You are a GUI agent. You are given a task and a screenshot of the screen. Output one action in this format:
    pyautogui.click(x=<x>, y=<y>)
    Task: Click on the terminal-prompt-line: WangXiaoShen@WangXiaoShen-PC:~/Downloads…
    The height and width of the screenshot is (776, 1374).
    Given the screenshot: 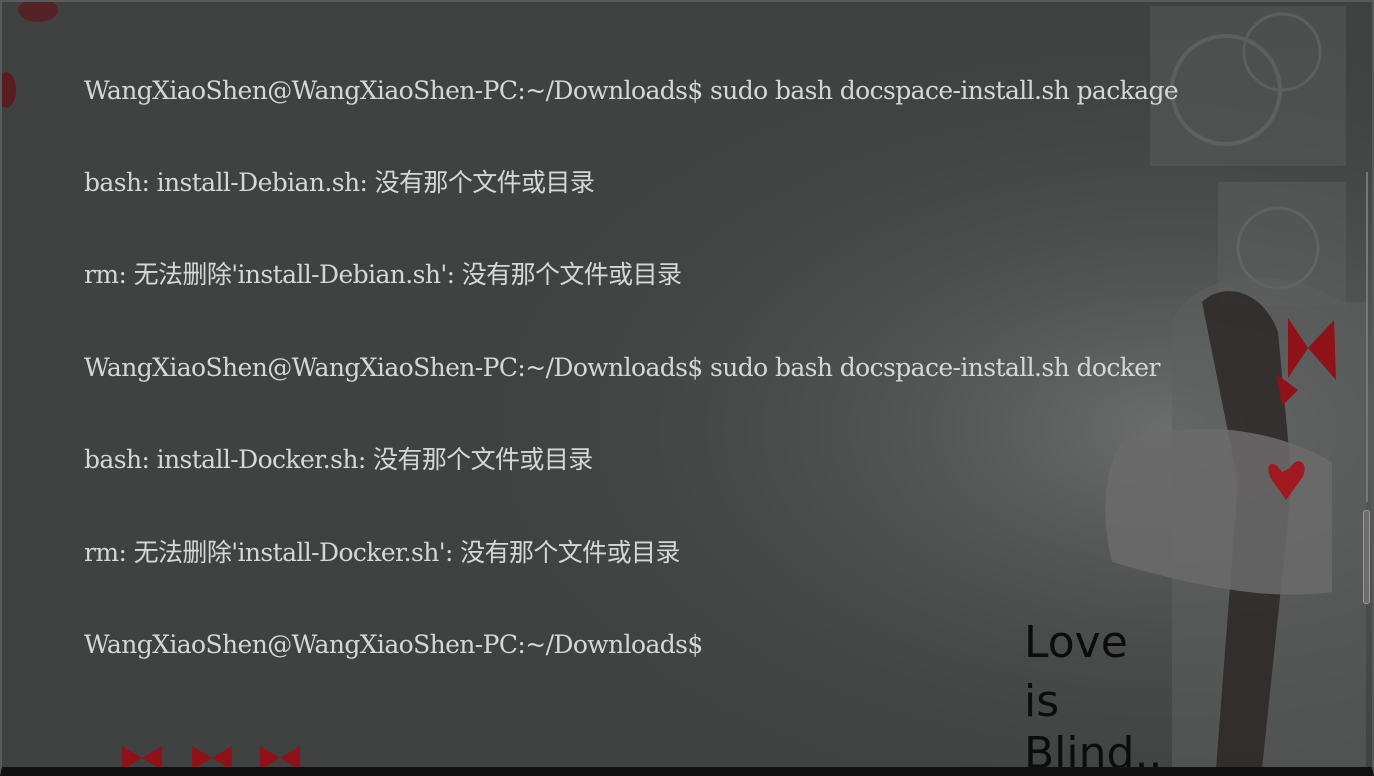 What is the action you would take?
    pyautogui.click(x=393, y=644)
    